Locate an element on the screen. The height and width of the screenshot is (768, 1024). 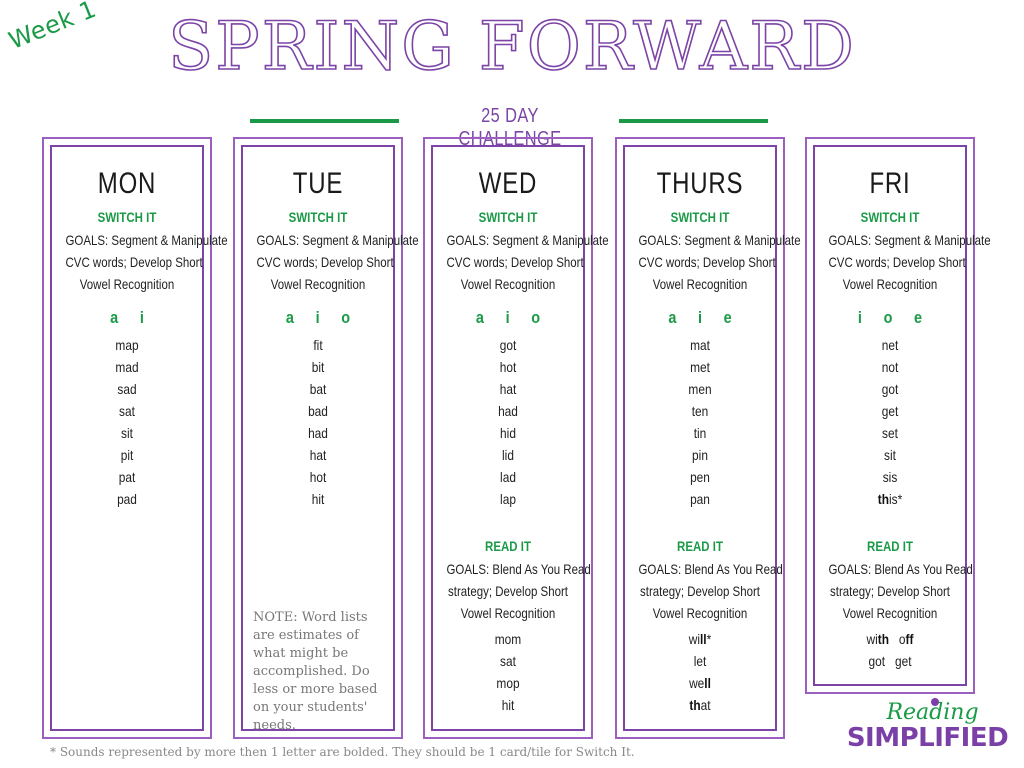
word-item: pin is located at coordinates (700, 455).